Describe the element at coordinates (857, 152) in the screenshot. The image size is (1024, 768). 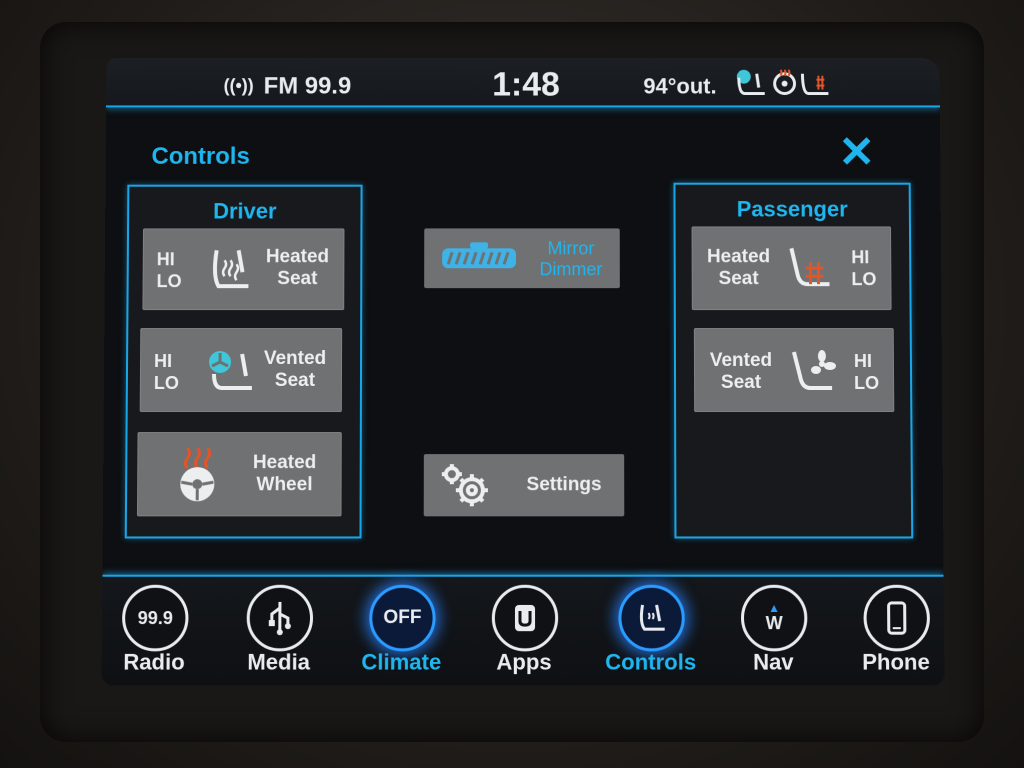
I see `close-button: ✕` at that location.